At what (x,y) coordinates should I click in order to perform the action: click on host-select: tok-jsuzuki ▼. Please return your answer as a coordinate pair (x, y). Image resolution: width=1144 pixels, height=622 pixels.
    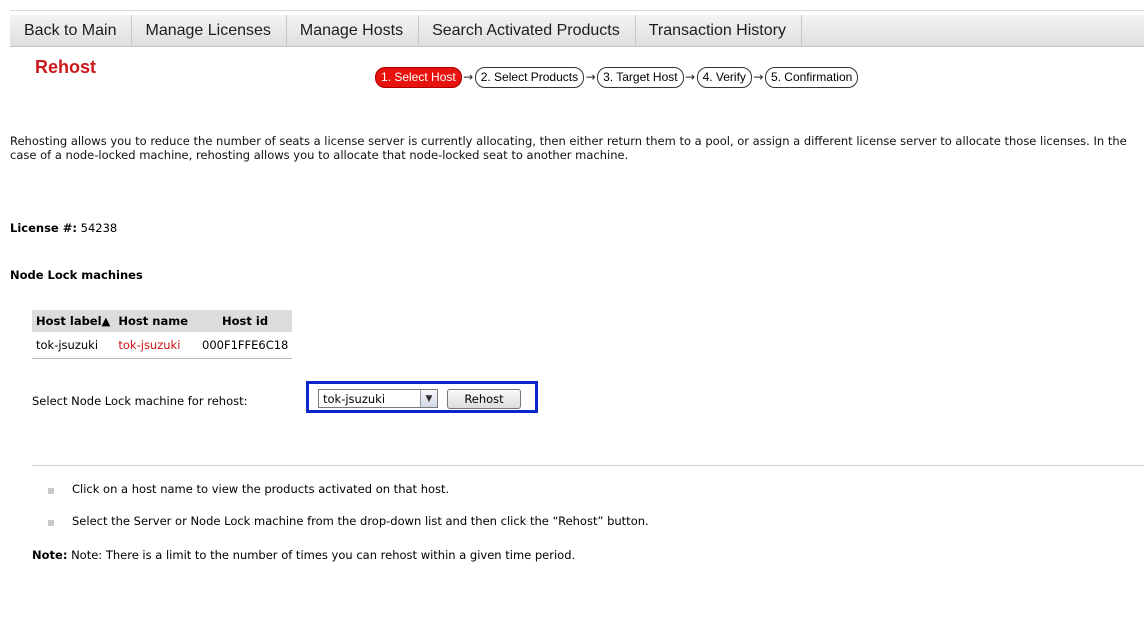
    Looking at the image, I should click on (378, 398).